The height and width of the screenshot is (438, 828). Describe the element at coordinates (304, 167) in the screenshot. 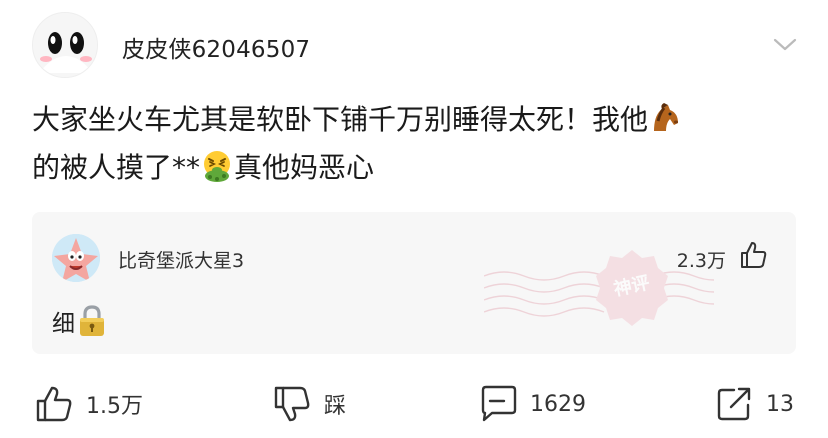

I see `post-text-2b: 真他妈恶心` at that location.